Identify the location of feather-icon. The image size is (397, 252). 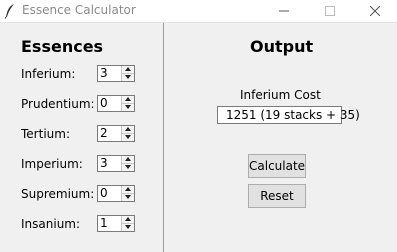
(10, 11).